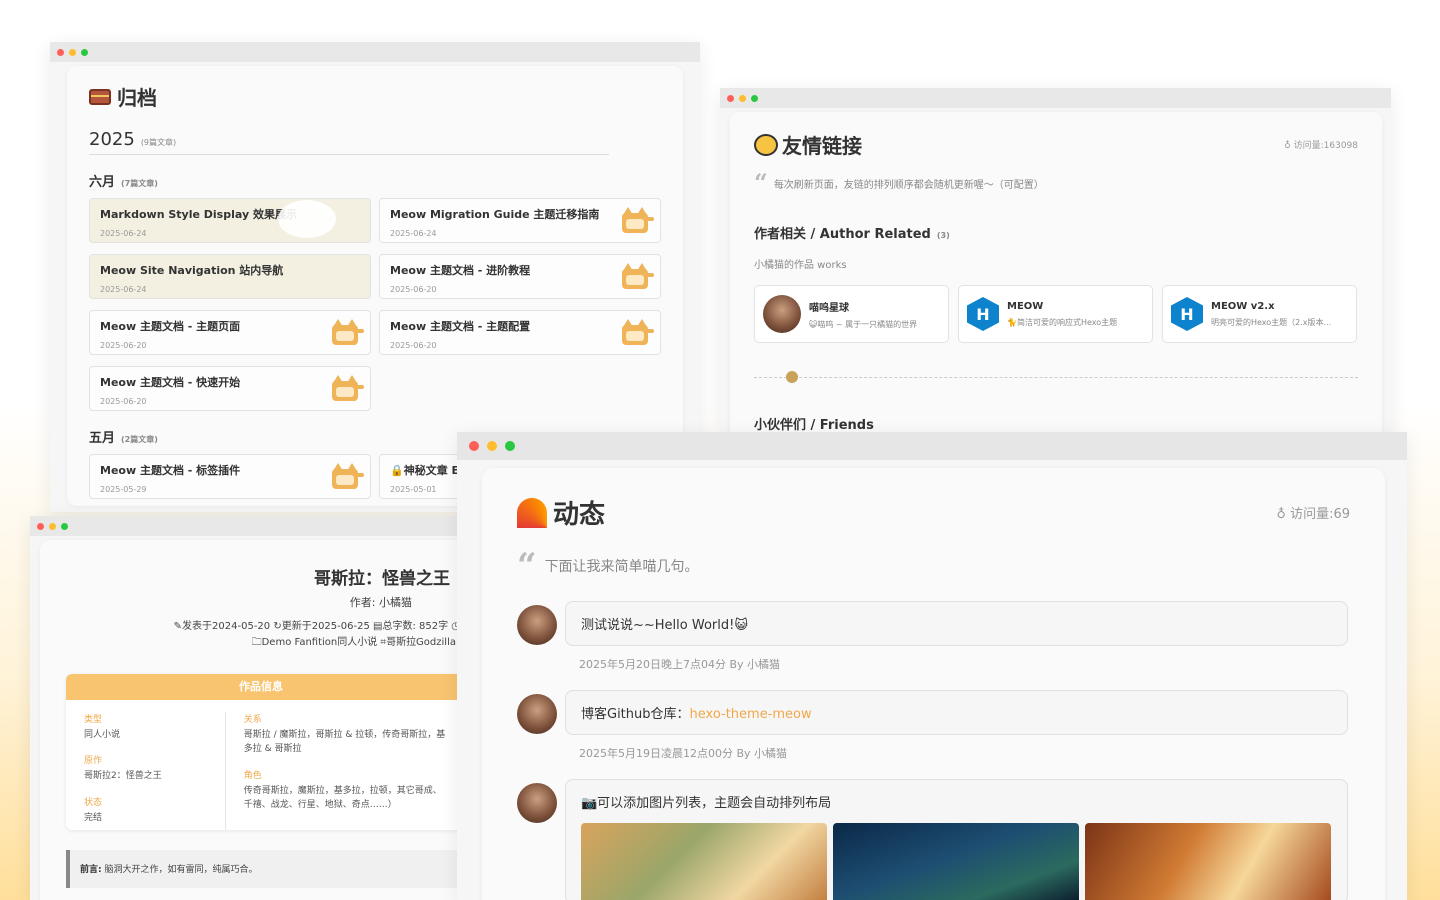  I want to click on novel-author: 作者: 小橘猫, so click(380, 602).